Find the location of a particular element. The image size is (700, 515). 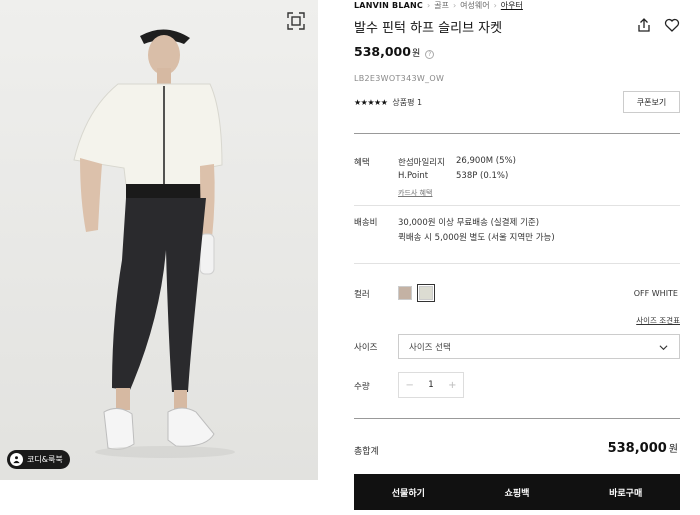

selected-color-name: OFF WHITE is located at coordinates (655, 293).